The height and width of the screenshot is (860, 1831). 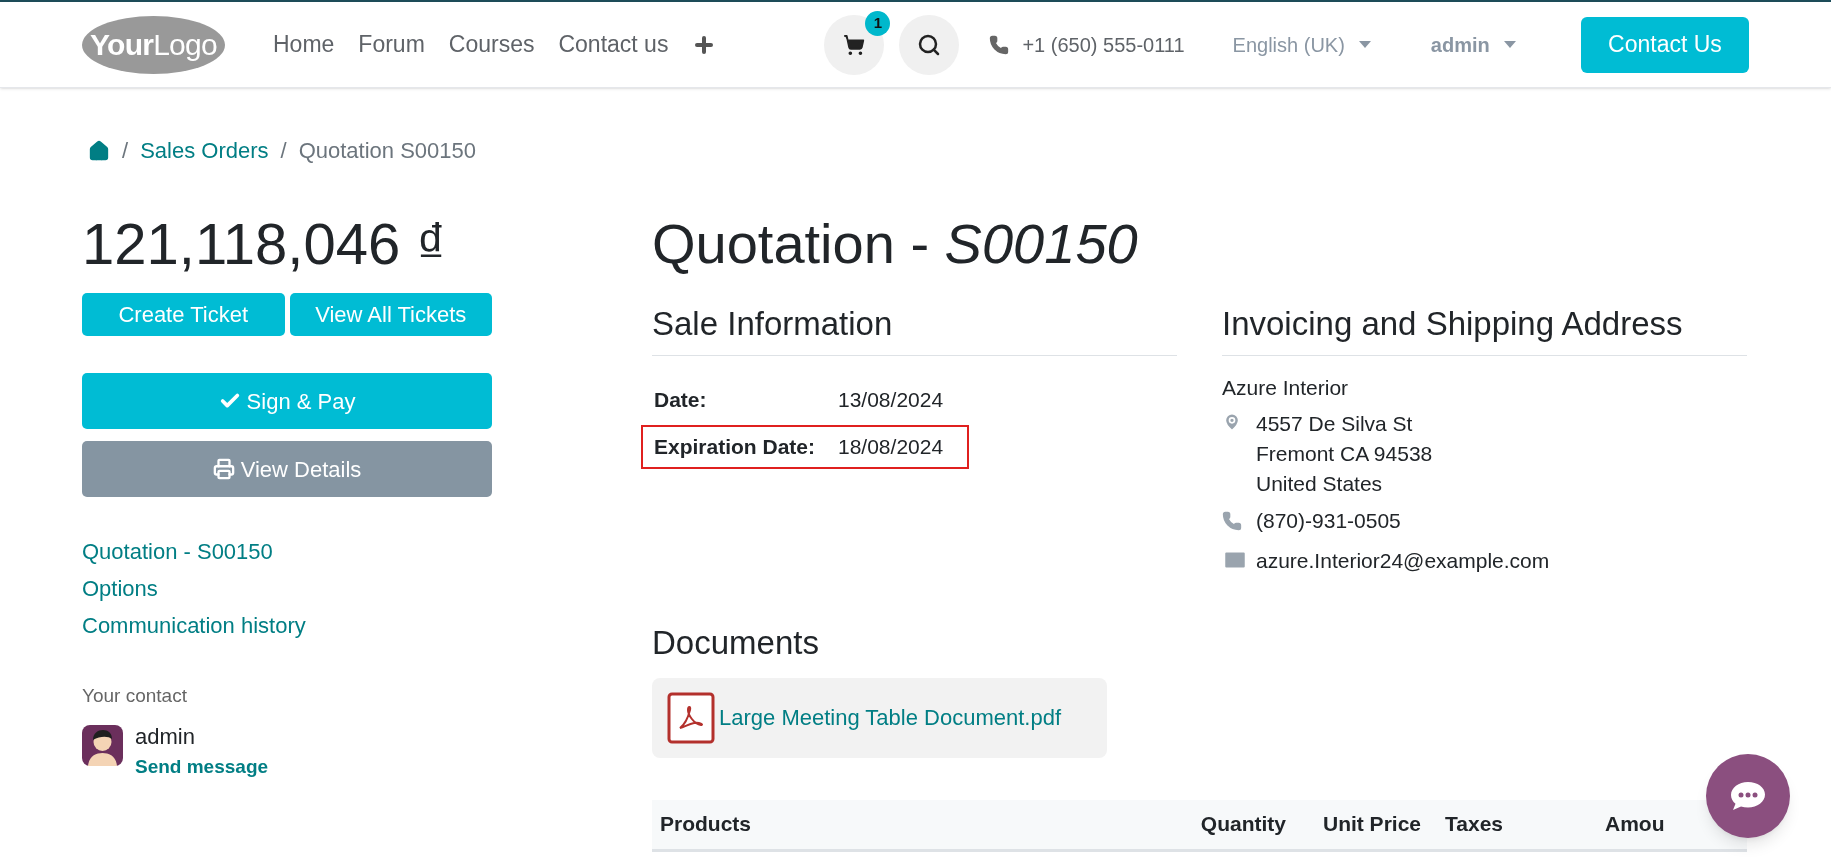 What do you see at coordinates (691, 717) in the screenshot?
I see `pdf-icon` at bounding box center [691, 717].